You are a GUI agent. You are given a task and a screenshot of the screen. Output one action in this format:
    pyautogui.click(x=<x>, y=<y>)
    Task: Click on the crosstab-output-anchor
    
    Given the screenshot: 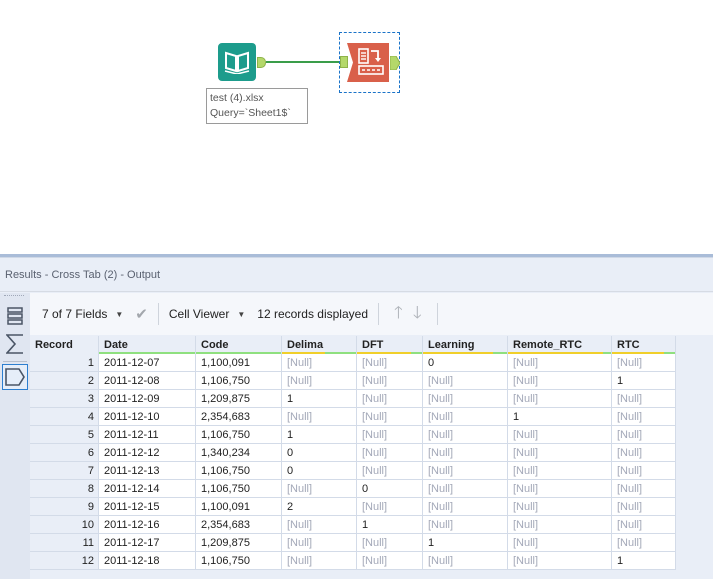 What is the action you would take?
    pyautogui.click(x=395, y=63)
    